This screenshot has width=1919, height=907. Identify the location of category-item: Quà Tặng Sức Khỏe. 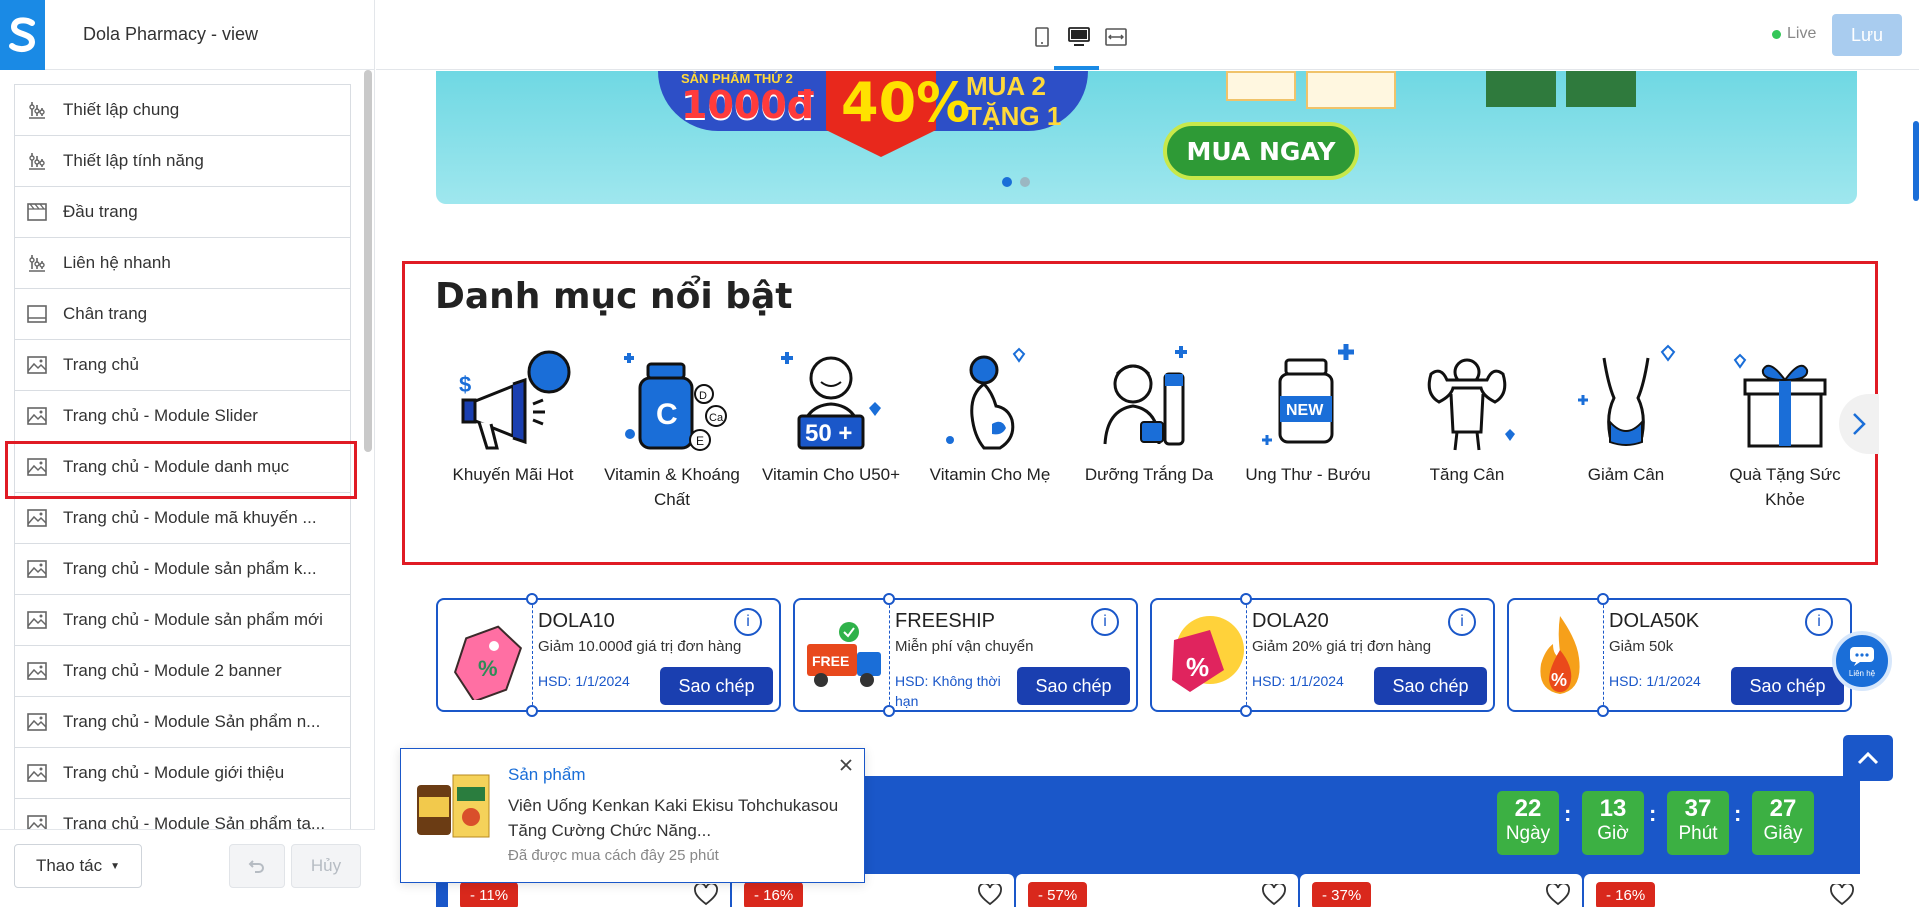
(1785, 428).